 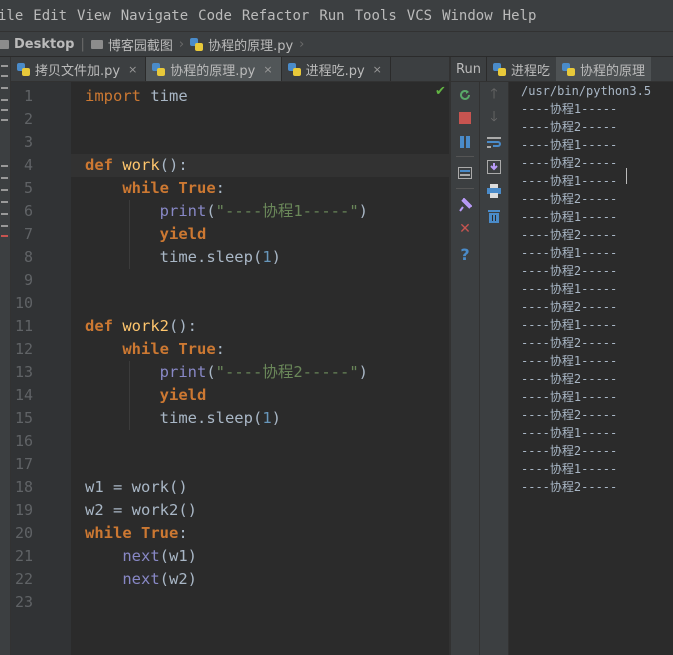 What do you see at coordinates (23, 579) in the screenshot?
I see `line-number: 22` at bounding box center [23, 579].